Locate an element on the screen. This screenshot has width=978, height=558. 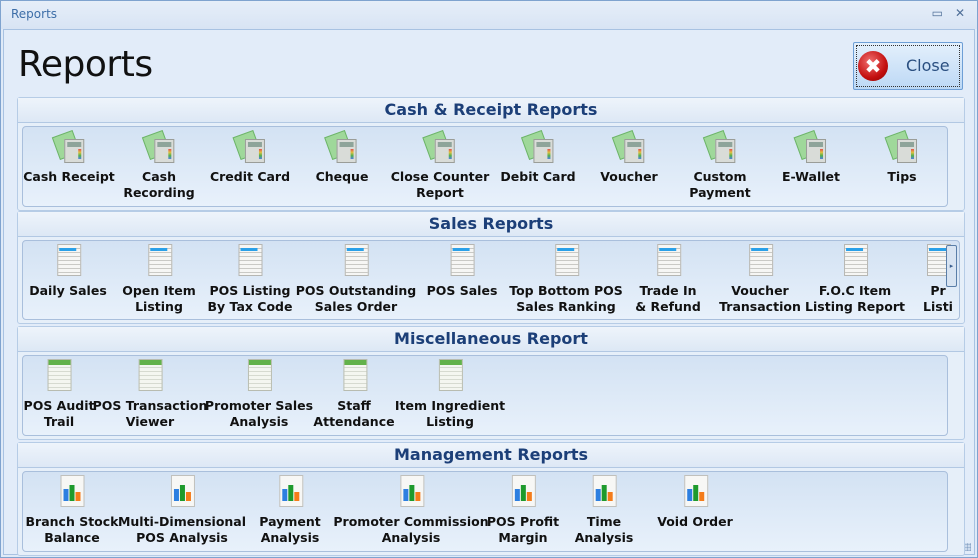
report-item-label: Attendance is located at coordinates (354, 421).